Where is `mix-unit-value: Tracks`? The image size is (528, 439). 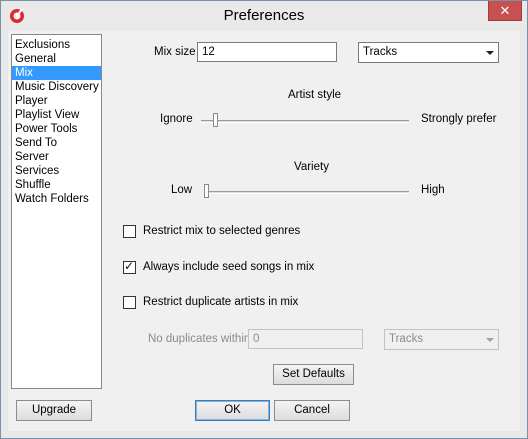 mix-unit-value: Tracks is located at coordinates (380, 52).